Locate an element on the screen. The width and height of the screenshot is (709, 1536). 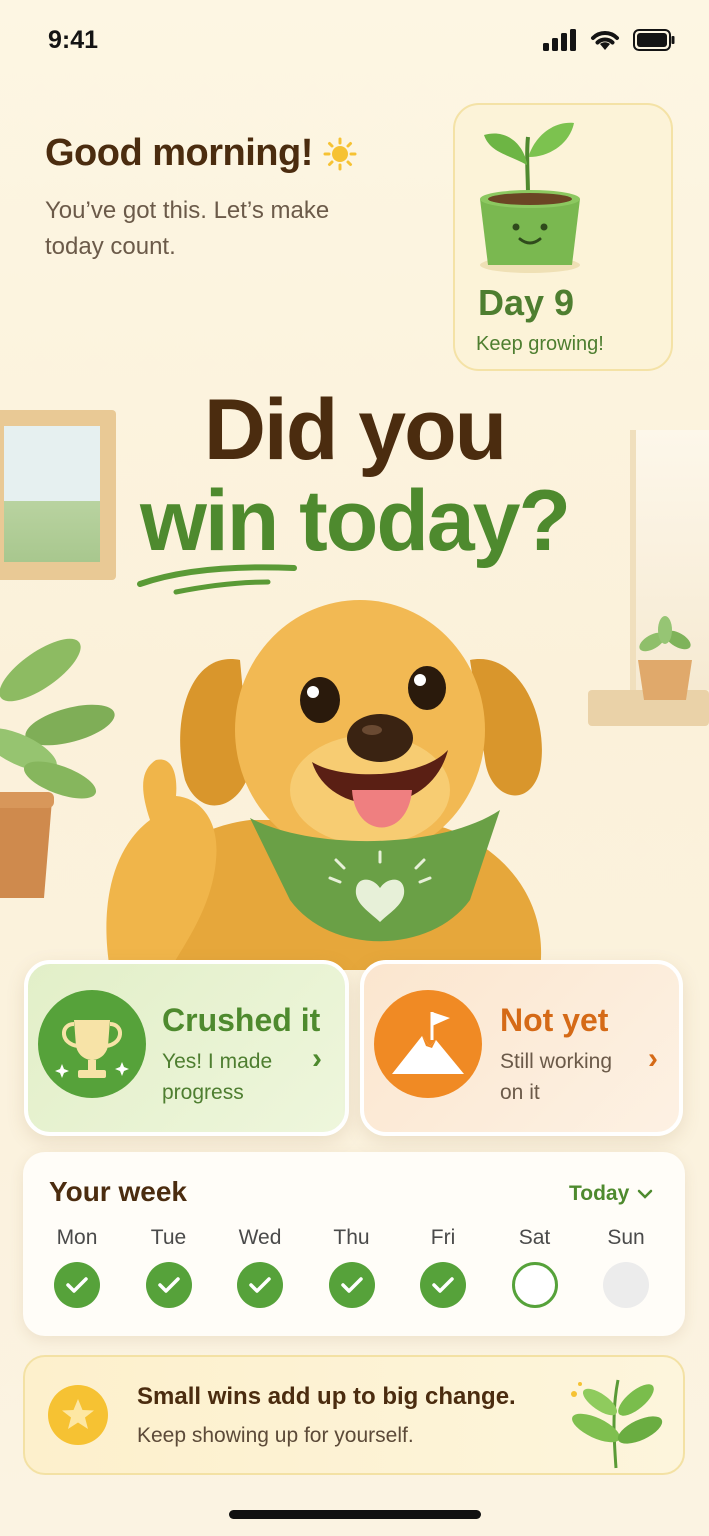
battery-icon is located at coordinates (654, 40).